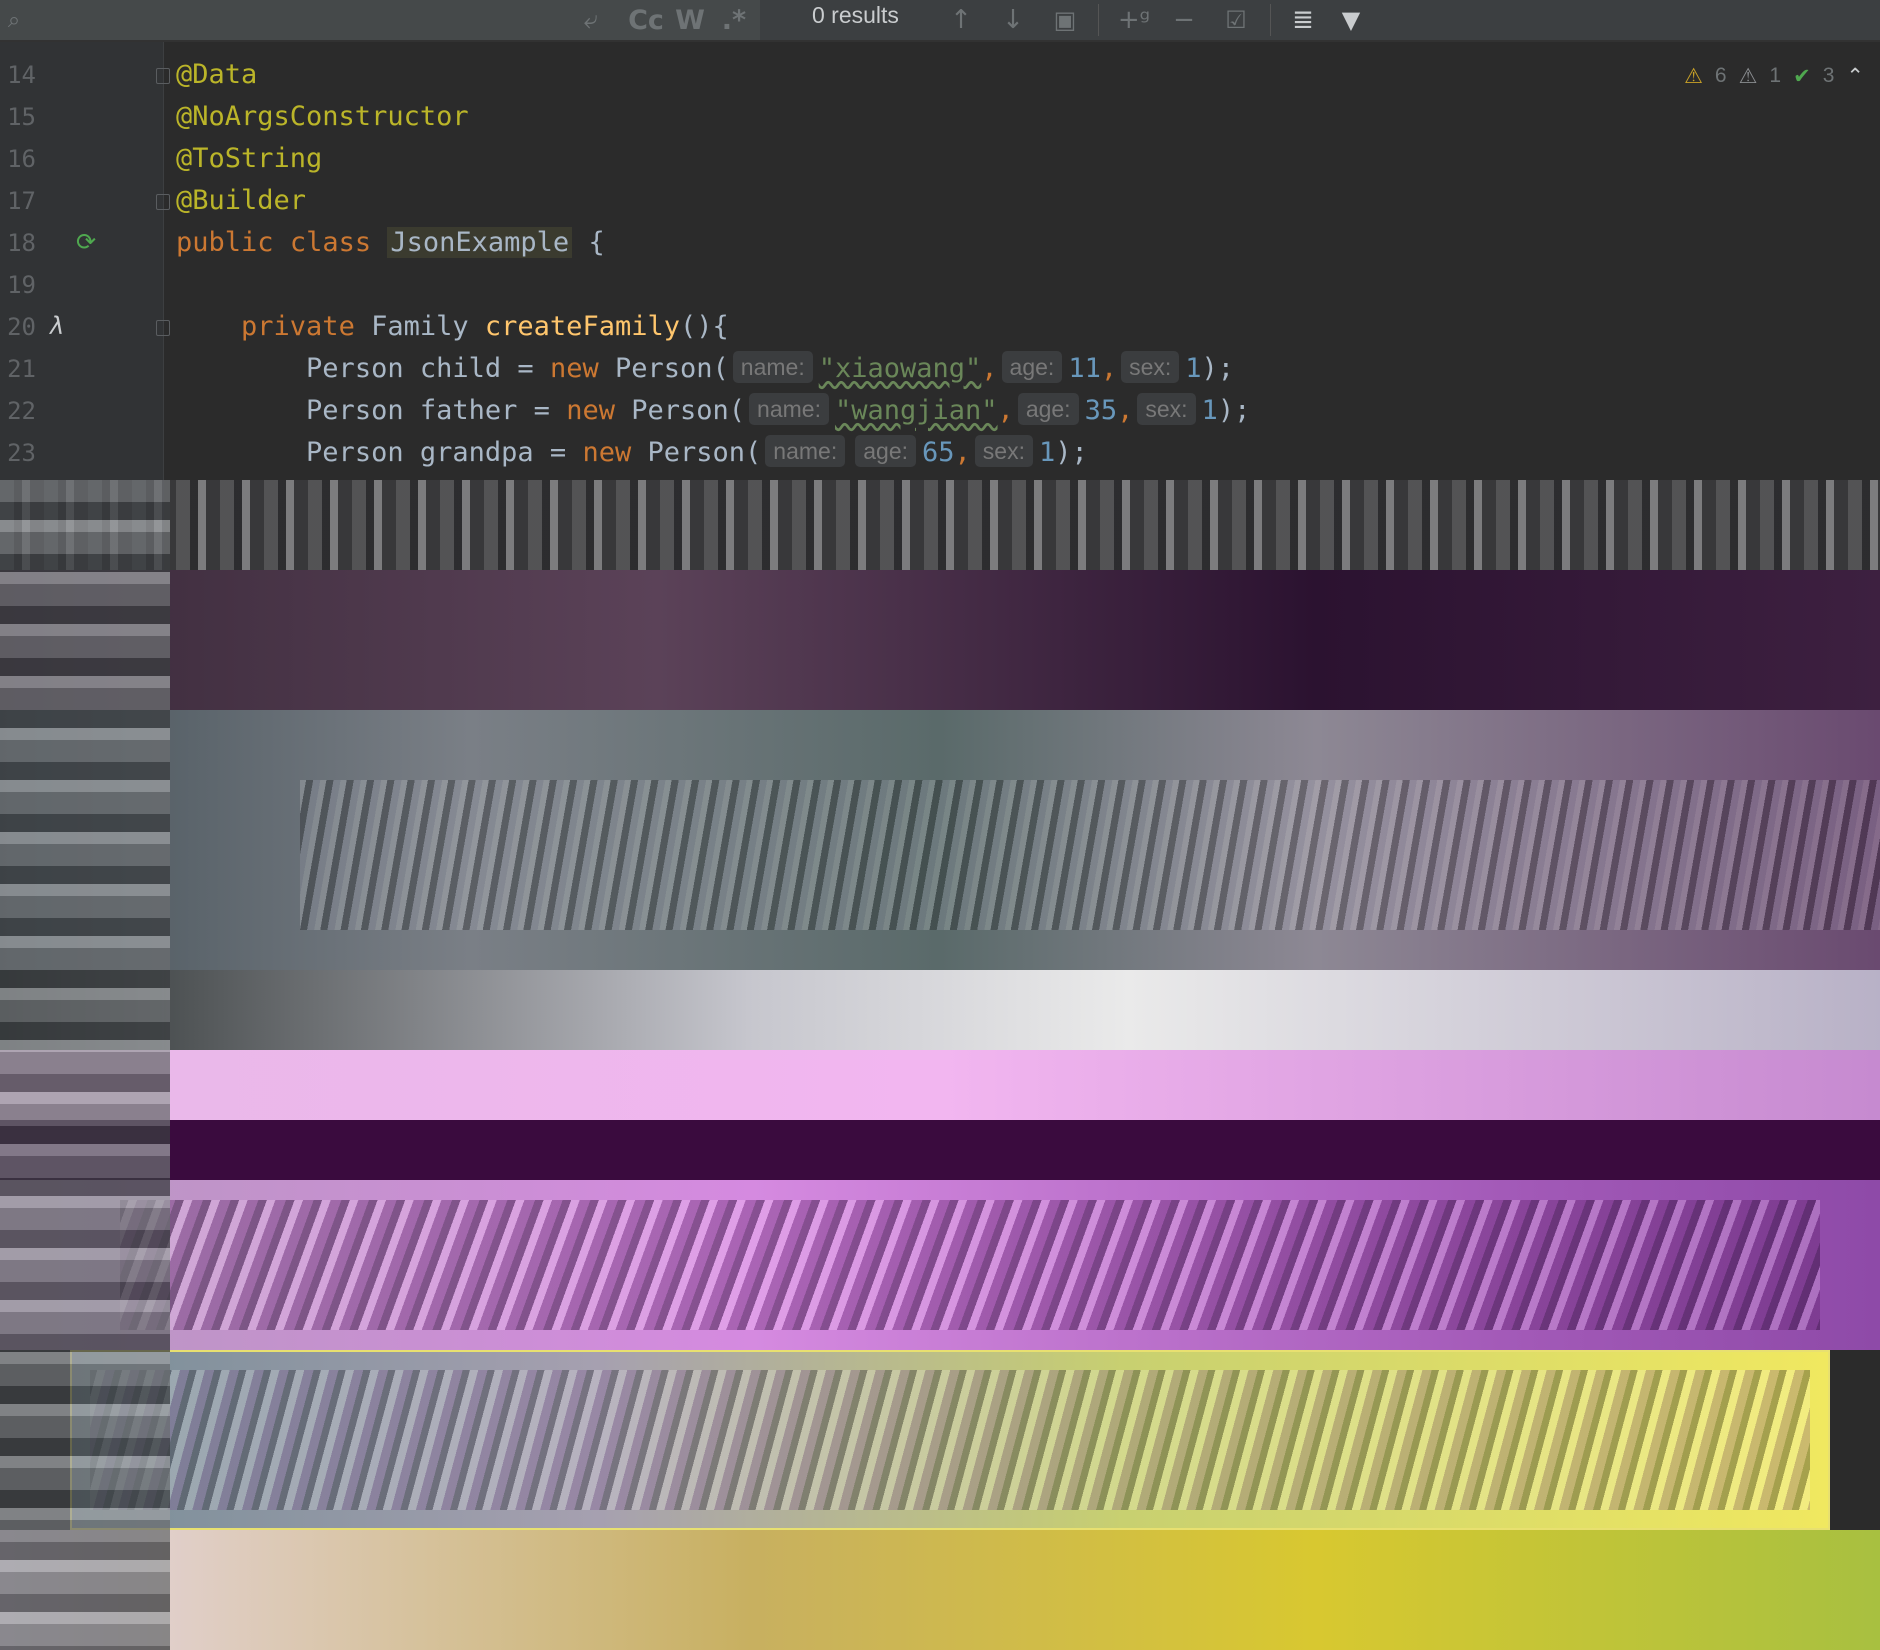  What do you see at coordinates (916, 410) in the screenshot?
I see `string-literal: "wangjian"` at bounding box center [916, 410].